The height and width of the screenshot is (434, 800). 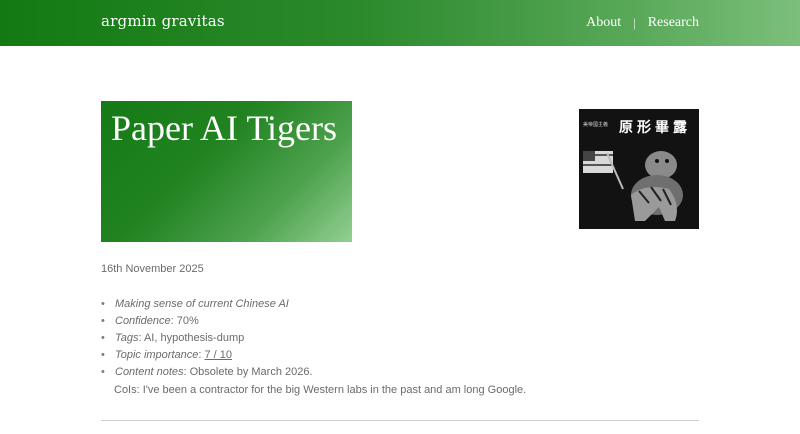 I want to click on content-notes-label: Content notes, so click(x=149, y=372).